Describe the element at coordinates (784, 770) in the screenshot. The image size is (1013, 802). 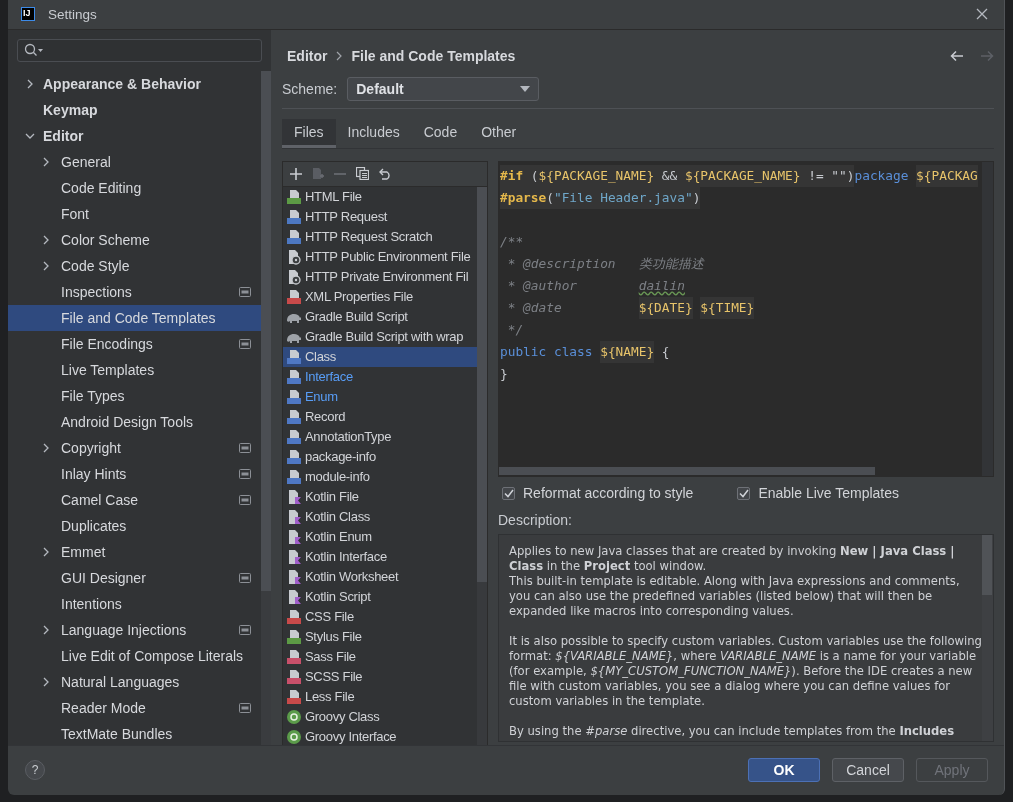
I see `dialog-button: OK` at that location.